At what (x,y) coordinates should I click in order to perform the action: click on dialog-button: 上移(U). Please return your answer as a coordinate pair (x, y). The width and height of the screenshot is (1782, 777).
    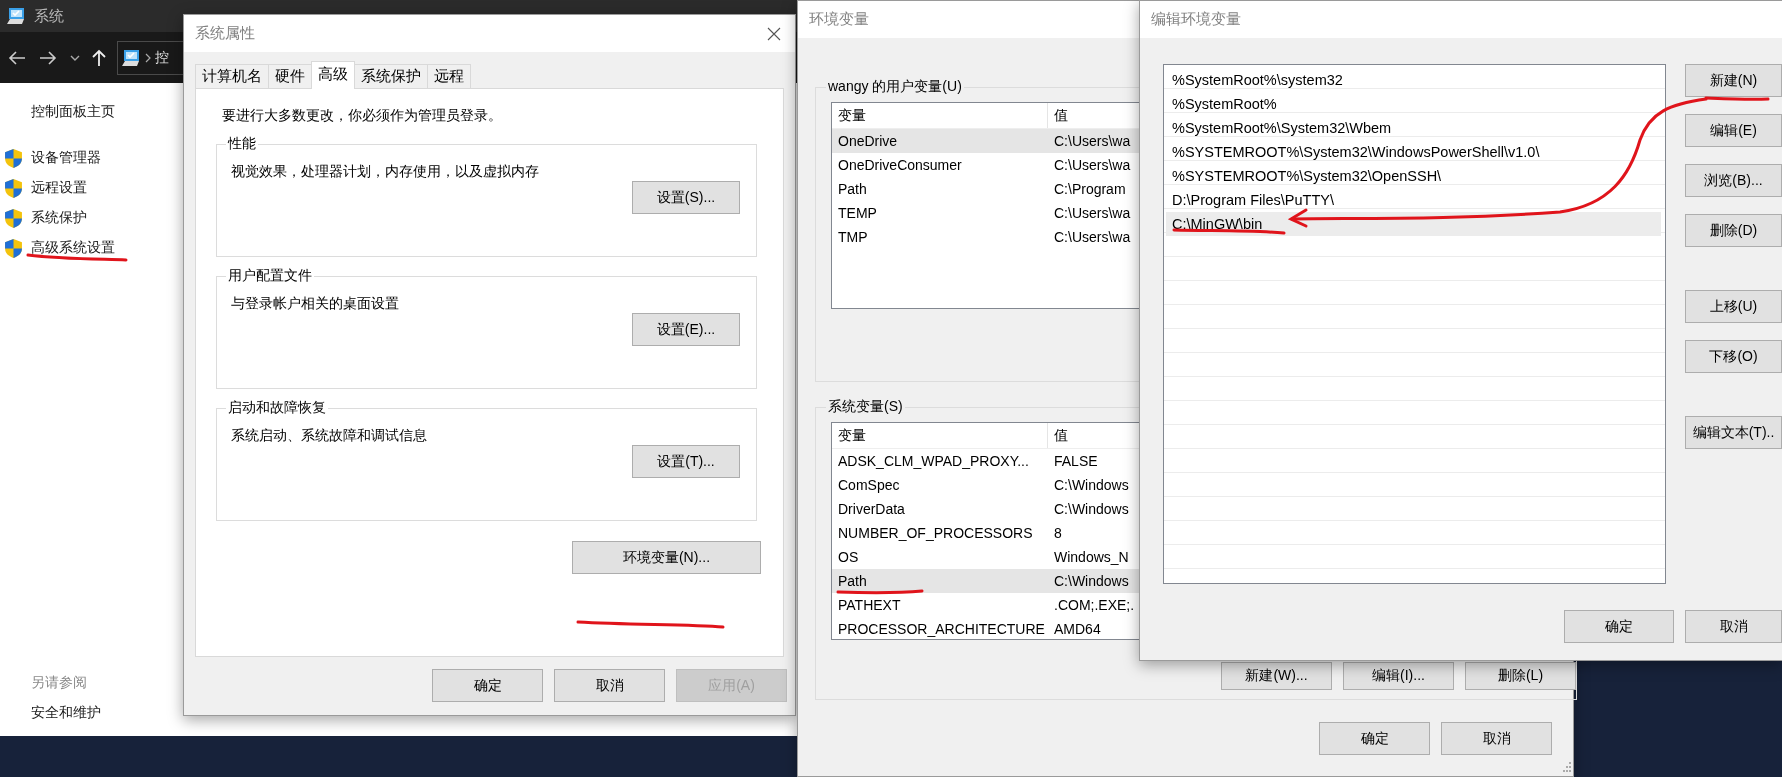
    Looking at the image, I should click on (1733, 306).